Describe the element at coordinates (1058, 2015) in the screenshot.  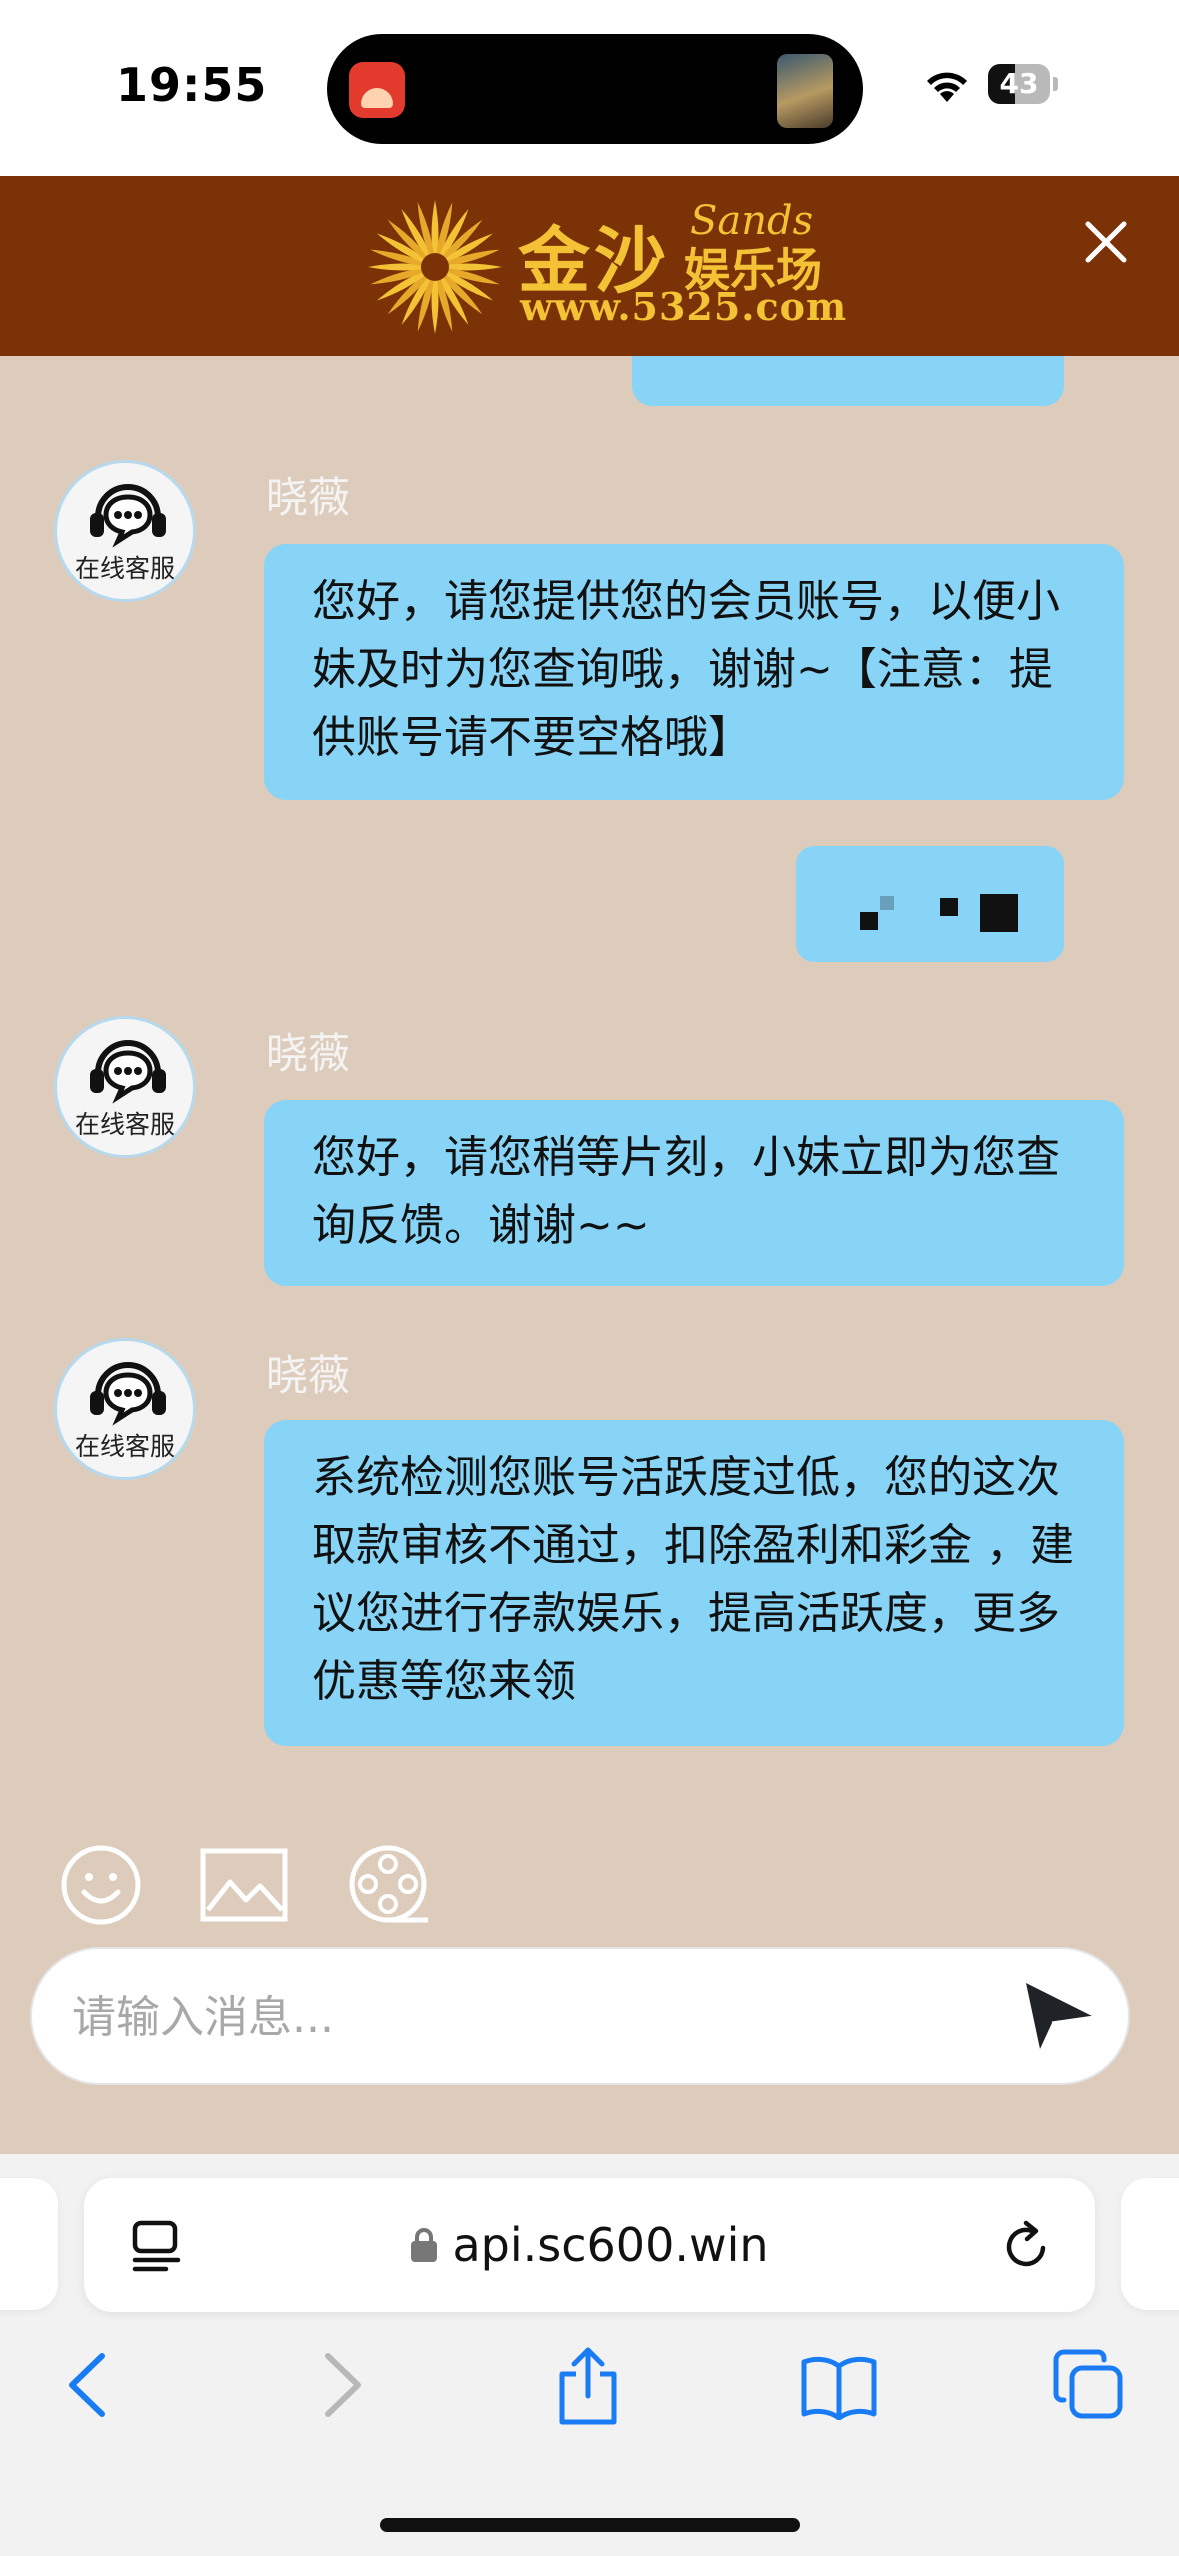
I see `send-icon` at that location.